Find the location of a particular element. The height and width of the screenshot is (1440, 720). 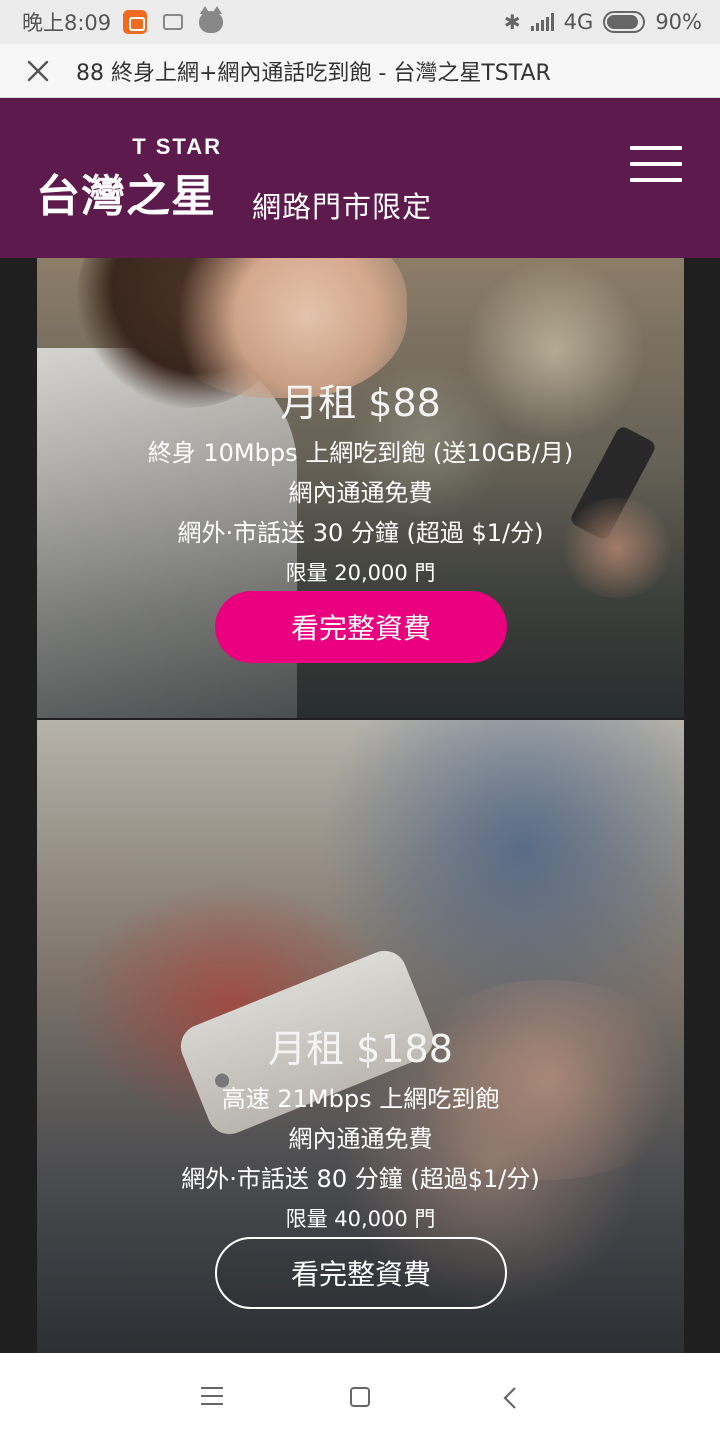

status-time: 晚上8:09 is located at coordinates (67, 23).